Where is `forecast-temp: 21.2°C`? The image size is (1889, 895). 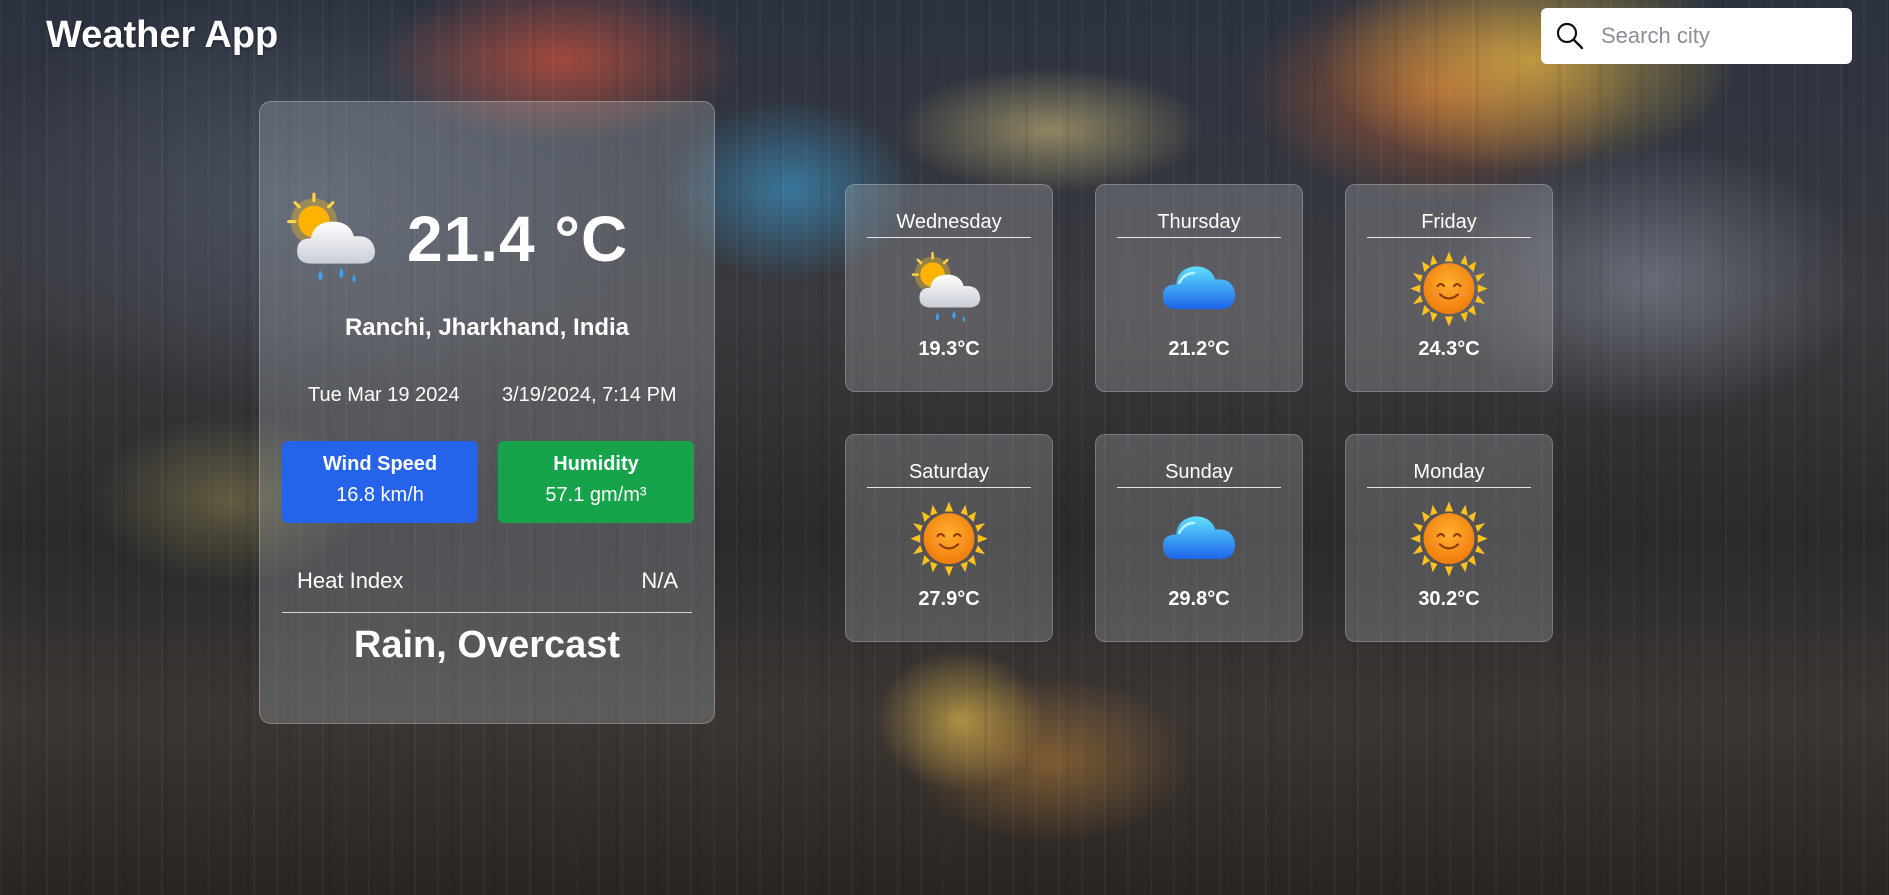 forecast-temp: 21.2°C is located at coordinates (1199, 349).